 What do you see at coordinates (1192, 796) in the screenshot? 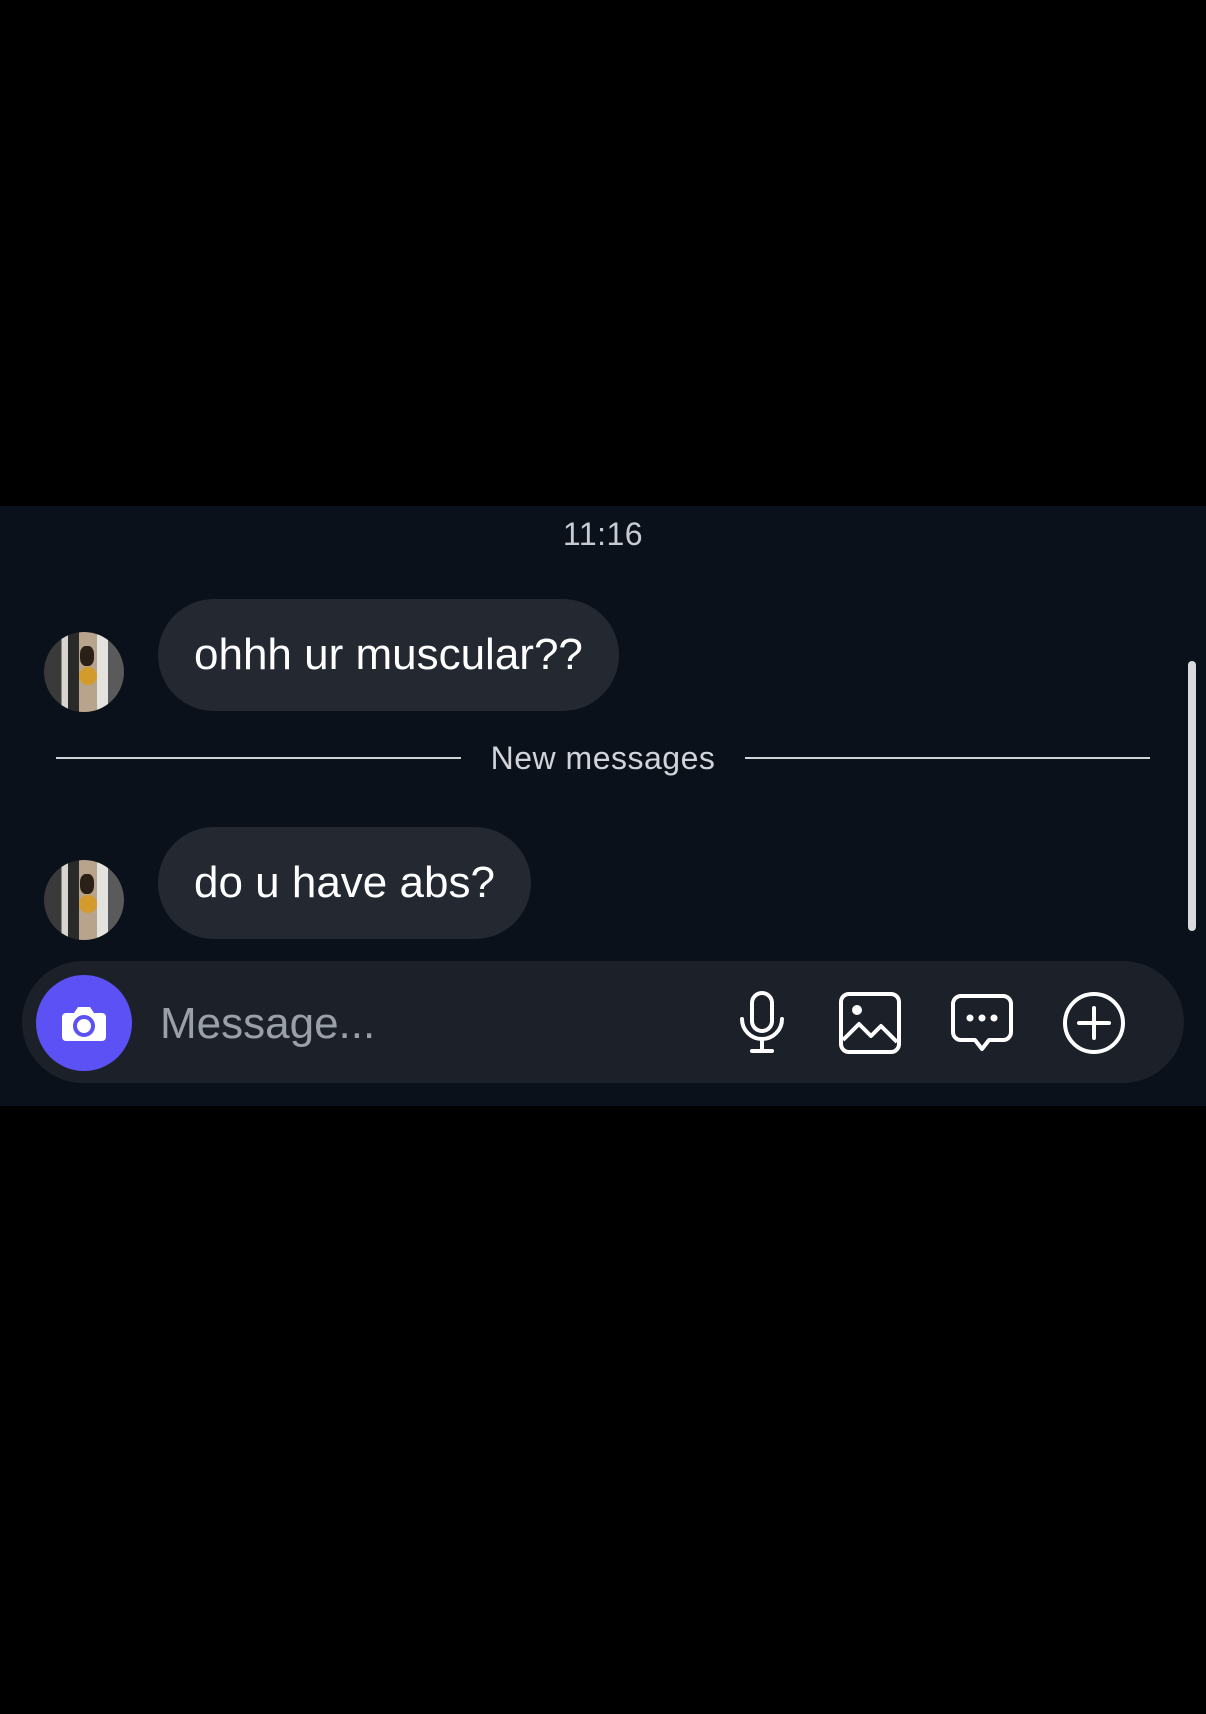
I see `scrollbar` at bounding box center [1192, 796].